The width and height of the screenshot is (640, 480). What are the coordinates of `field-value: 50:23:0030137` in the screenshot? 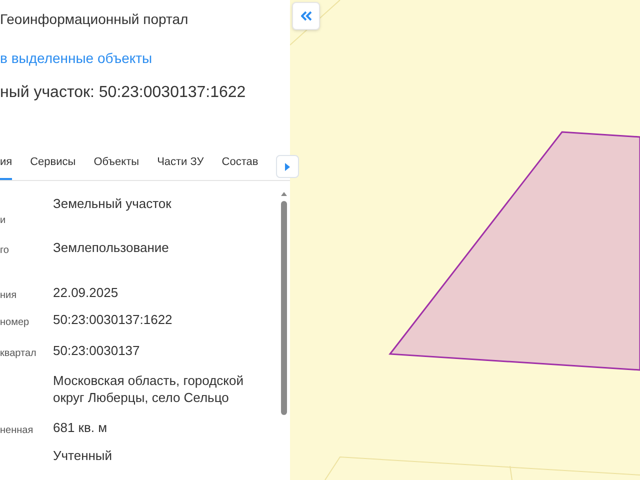 It's located at (97, 351).